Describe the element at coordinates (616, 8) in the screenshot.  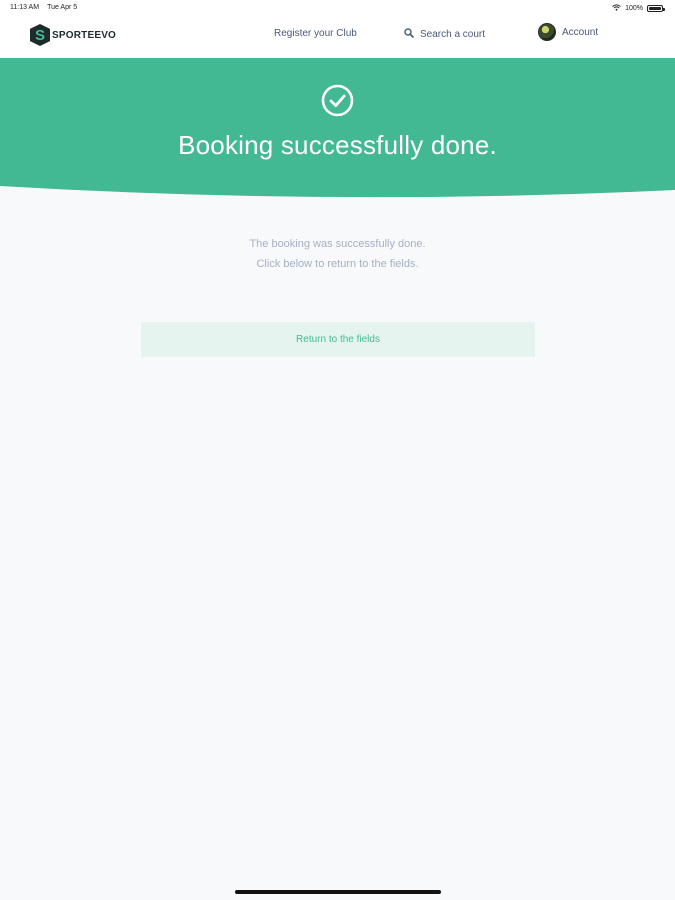
I see `wifi-icon` at that location.